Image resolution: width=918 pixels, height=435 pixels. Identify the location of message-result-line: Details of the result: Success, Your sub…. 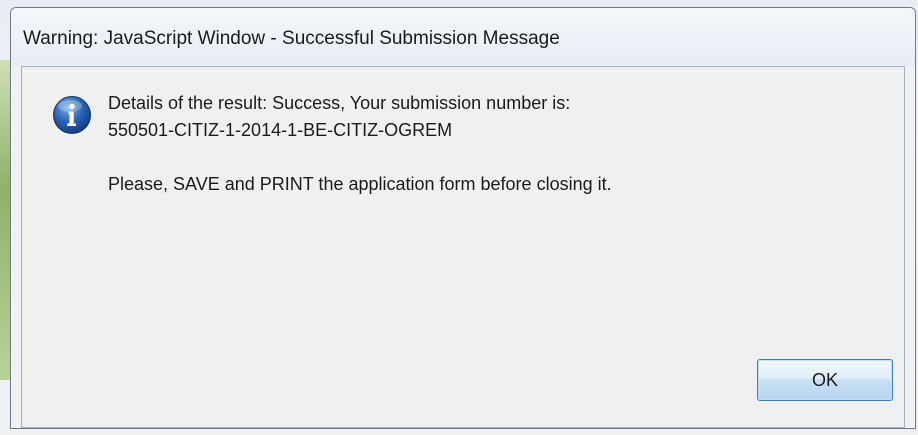
(339, 103).